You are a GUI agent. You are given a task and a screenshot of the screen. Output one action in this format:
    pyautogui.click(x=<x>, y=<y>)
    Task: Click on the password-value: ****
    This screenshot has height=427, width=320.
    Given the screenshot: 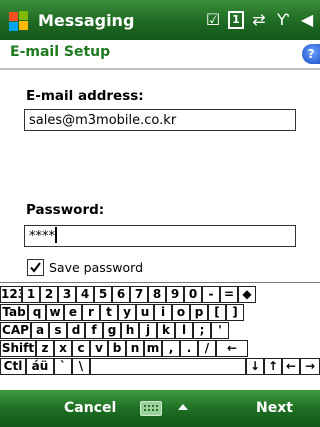 What is the action you would take?
    pyautogui.click(x=42, y=236)
    